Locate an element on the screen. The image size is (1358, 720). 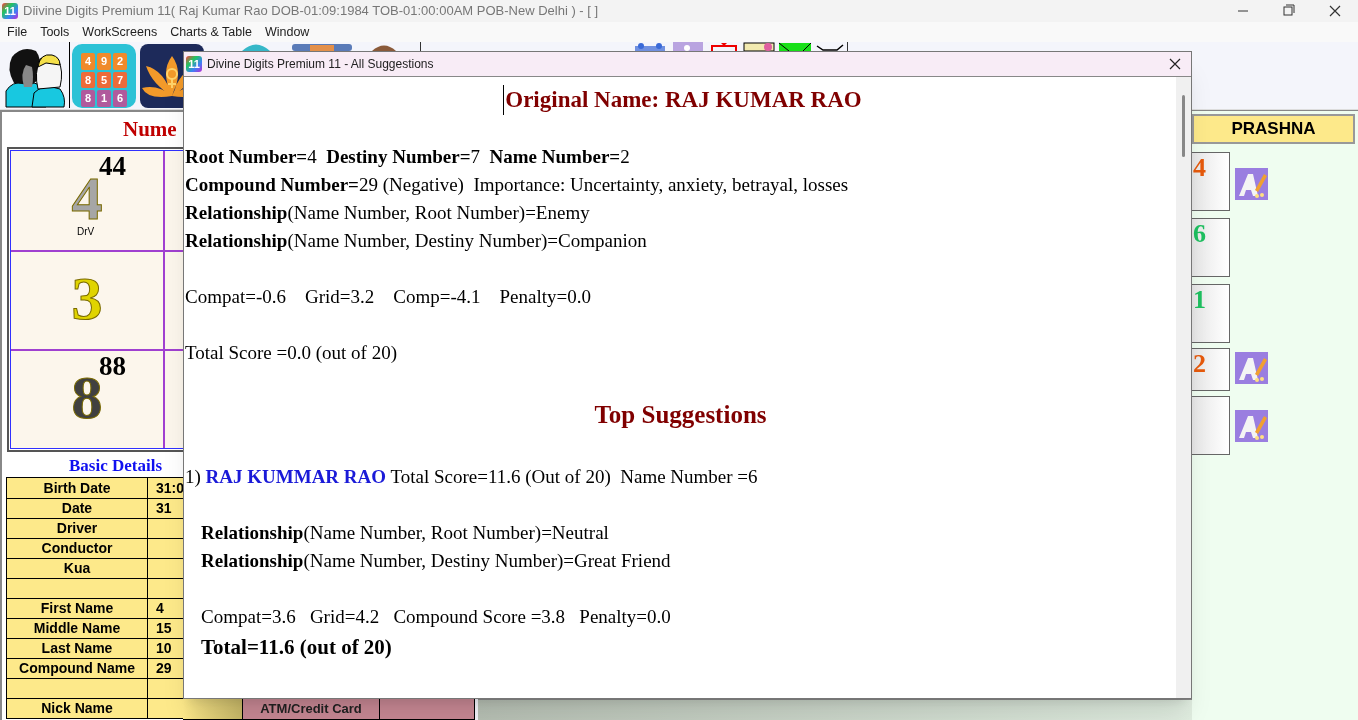
table-cell: 31 is located at coordinates (165, 508).